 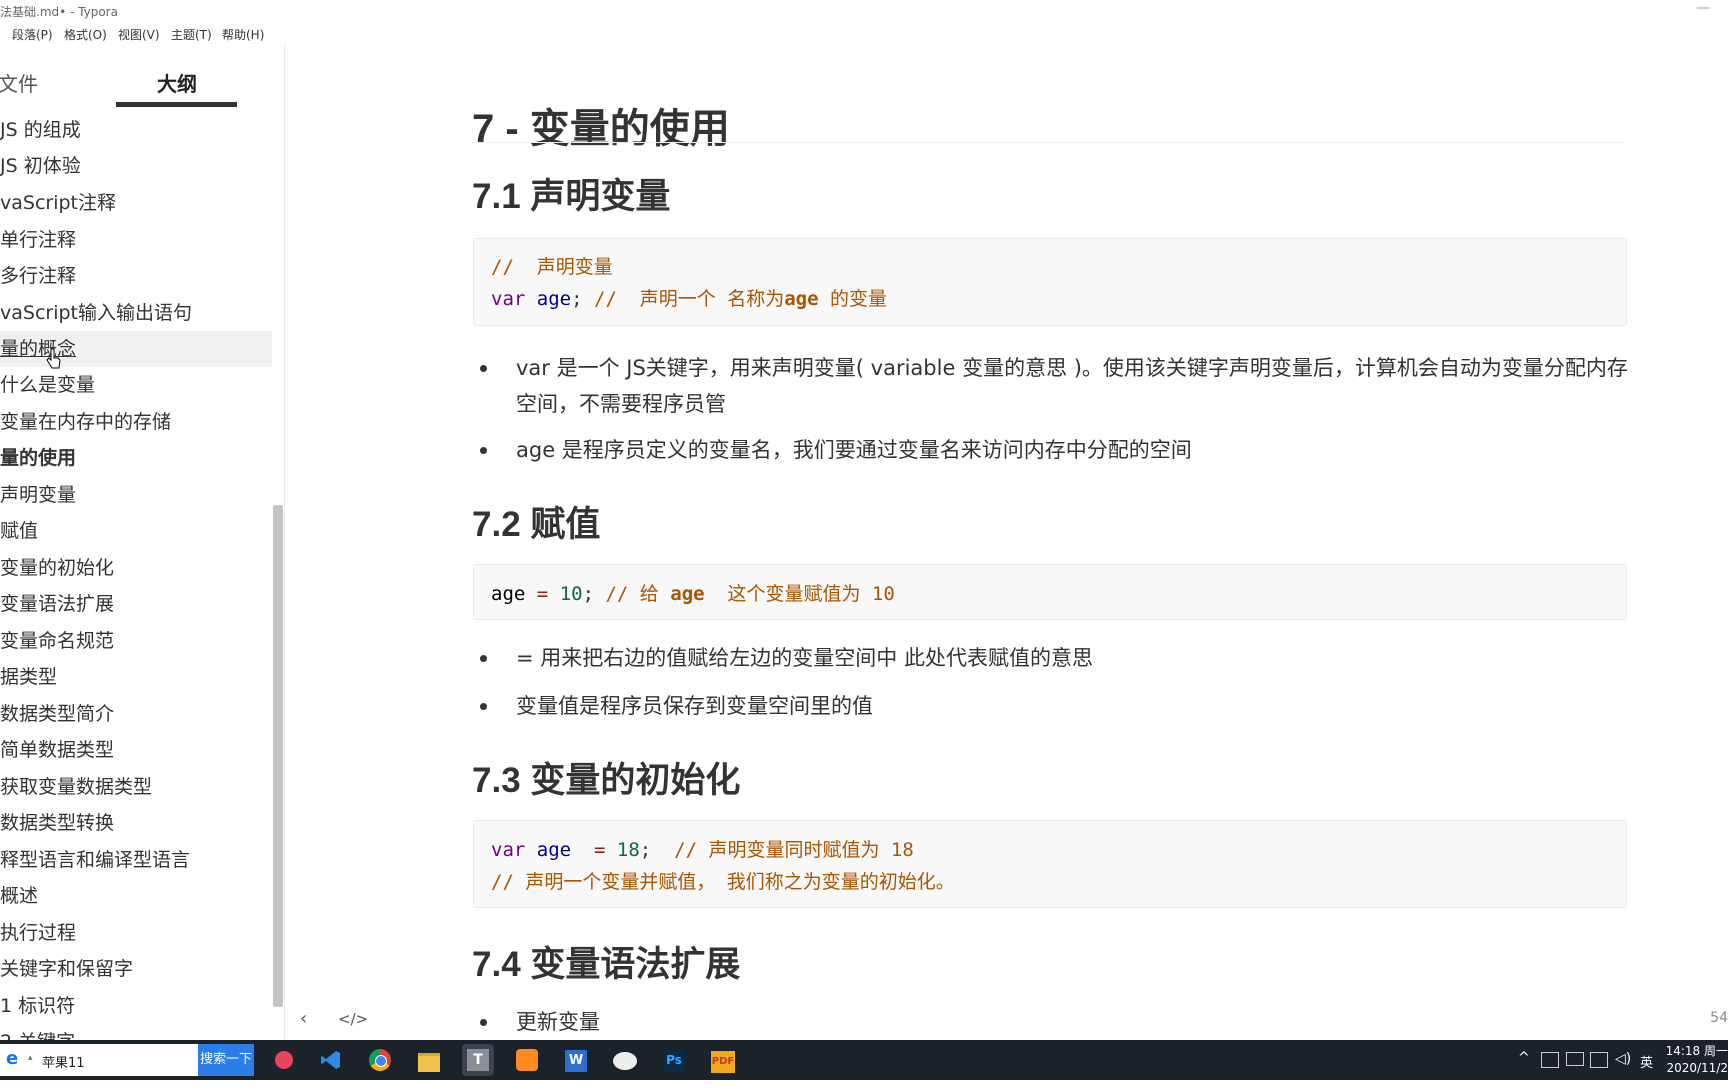 What do you see at coordinates (1646, 1072) in the screenshot?
I see `input-language: 英` at bounding box center [1646, 1072].